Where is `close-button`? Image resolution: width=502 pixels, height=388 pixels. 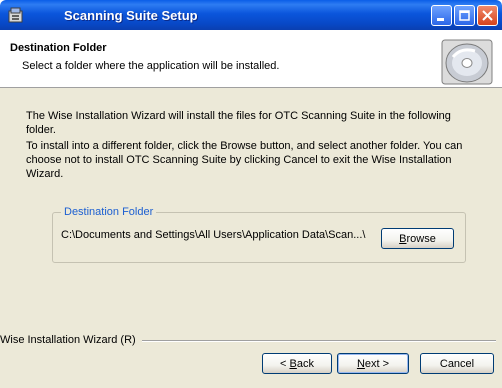 close-button is located at coordinates (487, 15).